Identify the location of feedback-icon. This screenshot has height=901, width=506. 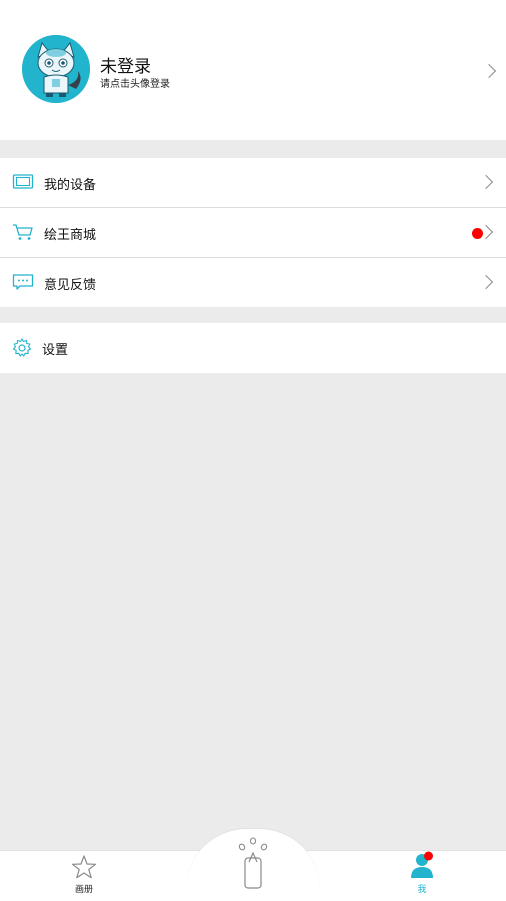
(23, 282).